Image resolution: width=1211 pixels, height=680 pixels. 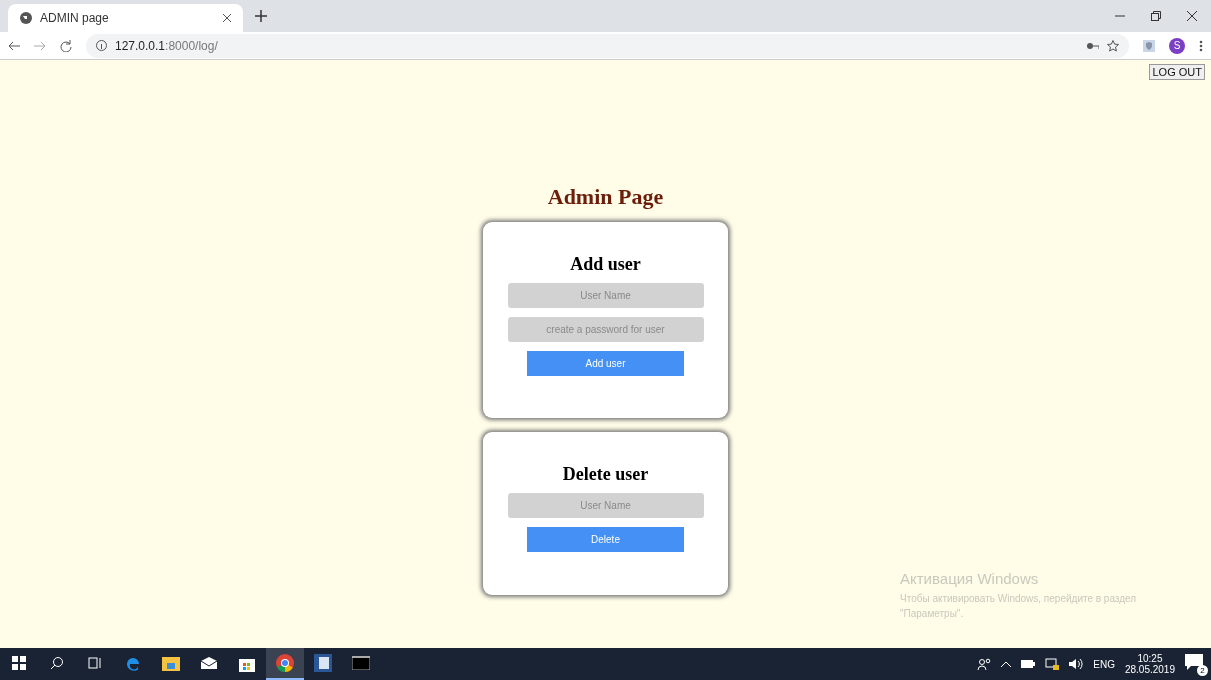 What do you see at coordinates (1177, 45) in the screenshot?
I see `profile-avatar: S` at bounding box center [1177, 45].